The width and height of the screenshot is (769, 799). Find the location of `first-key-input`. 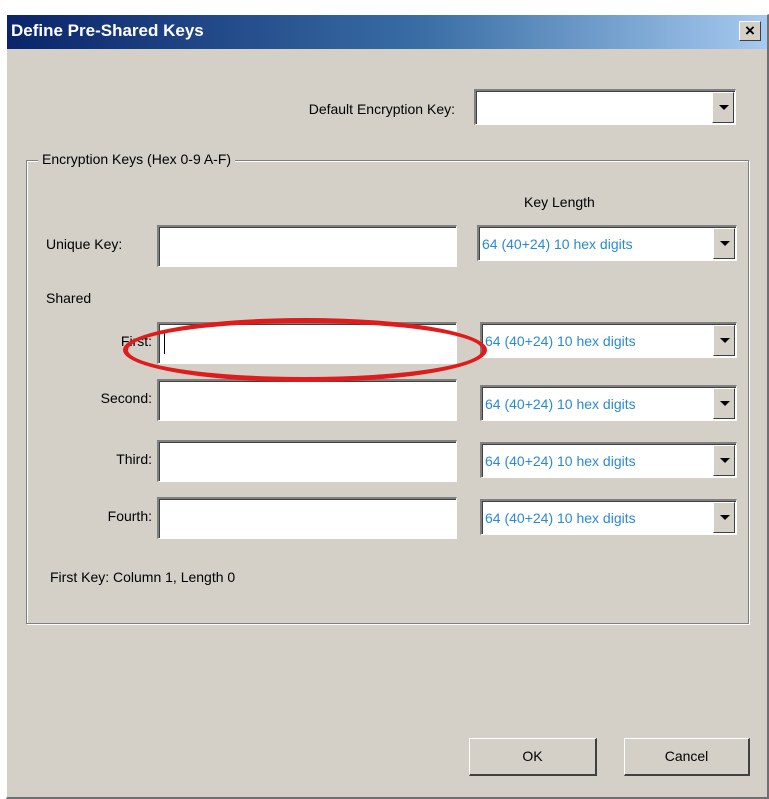

first-key-input is located at coordinates (307, 343).